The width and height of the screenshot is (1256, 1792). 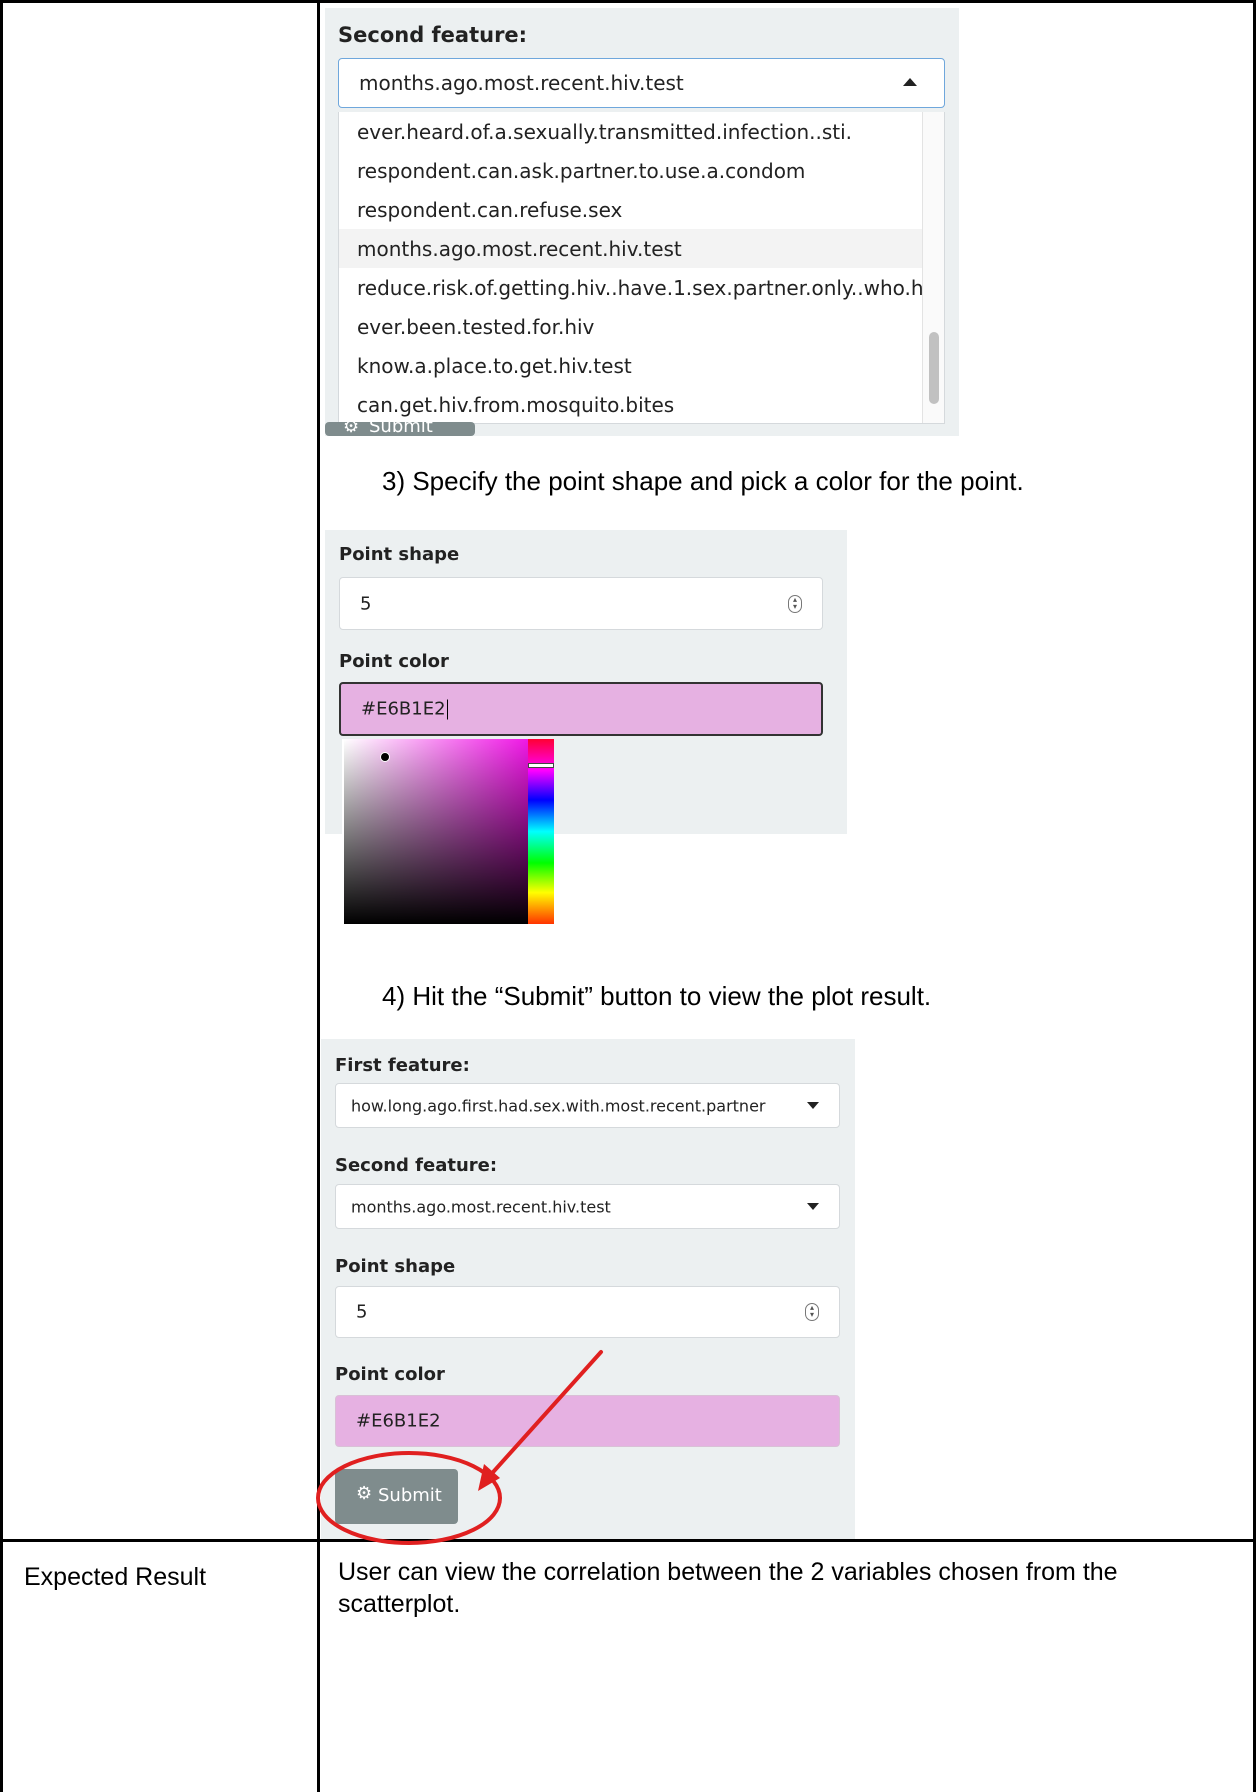 What do you see at coordinates (543, 1416) in the screenshot?
I see `annotation-arrow` at bounding box center [543, 1416].